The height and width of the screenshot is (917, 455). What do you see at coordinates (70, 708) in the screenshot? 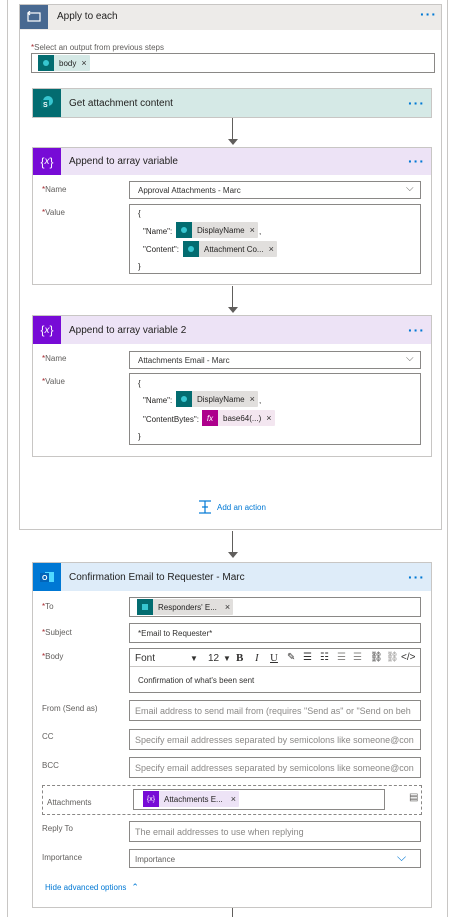
I see `from-label: From (Send as)` at bounding box center [70, 708].